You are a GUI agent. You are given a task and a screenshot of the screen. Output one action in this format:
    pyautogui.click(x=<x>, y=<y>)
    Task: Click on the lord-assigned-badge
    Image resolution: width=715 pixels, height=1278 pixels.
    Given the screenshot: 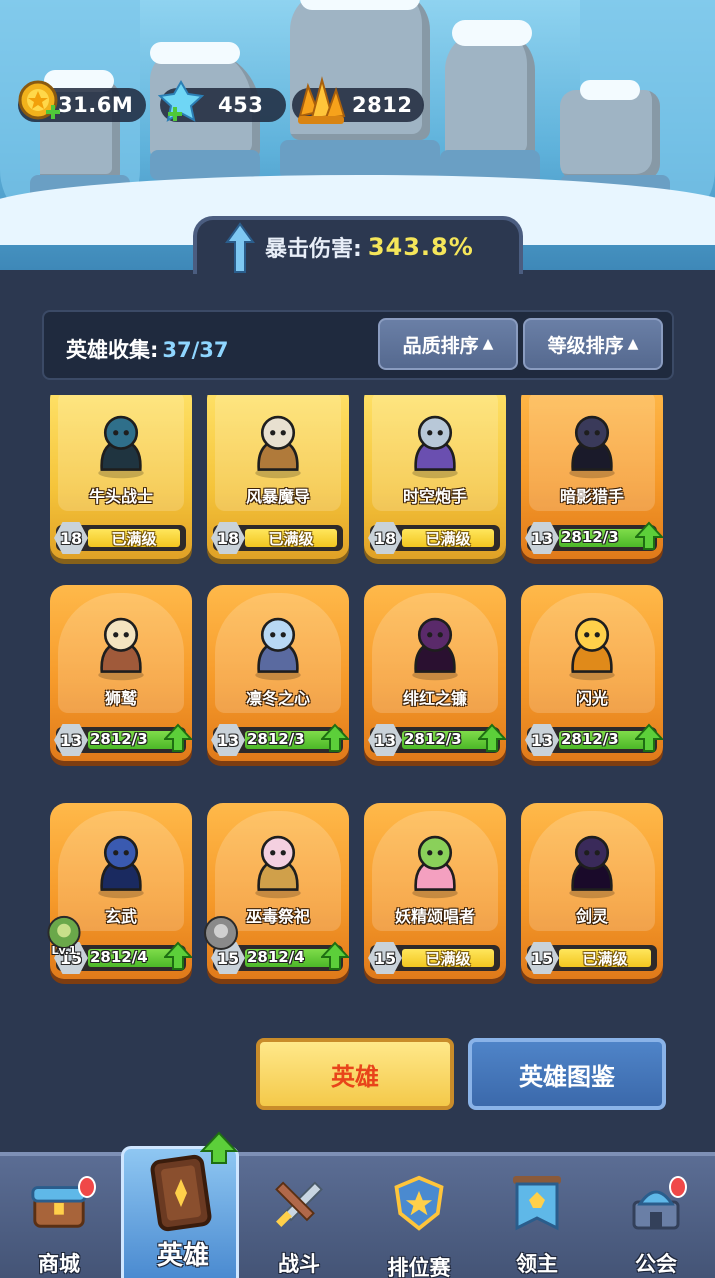 What is the action you would take?
    pyautogui.click(x=221, y=935)
    